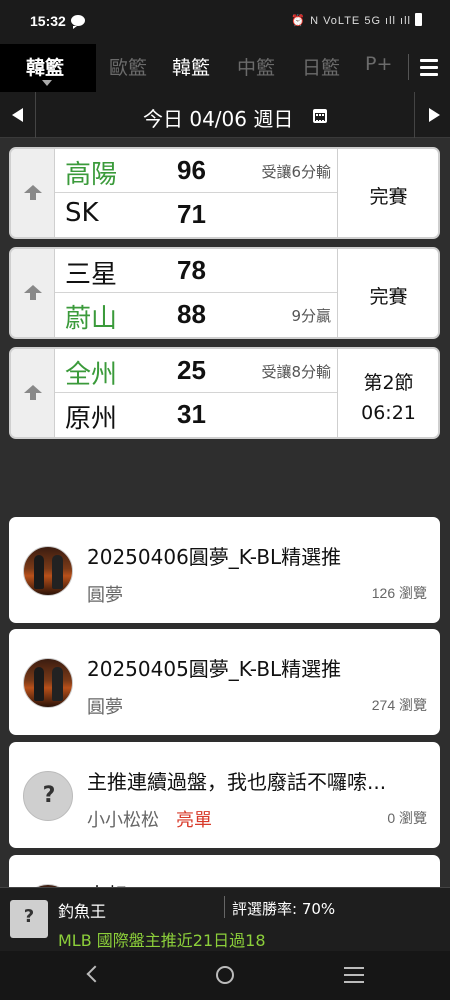 Image resolution: width=450 pixels, height=1000 pixels. I want to click on team-row: 蔚山 88 9分贏, so click(196, 315).